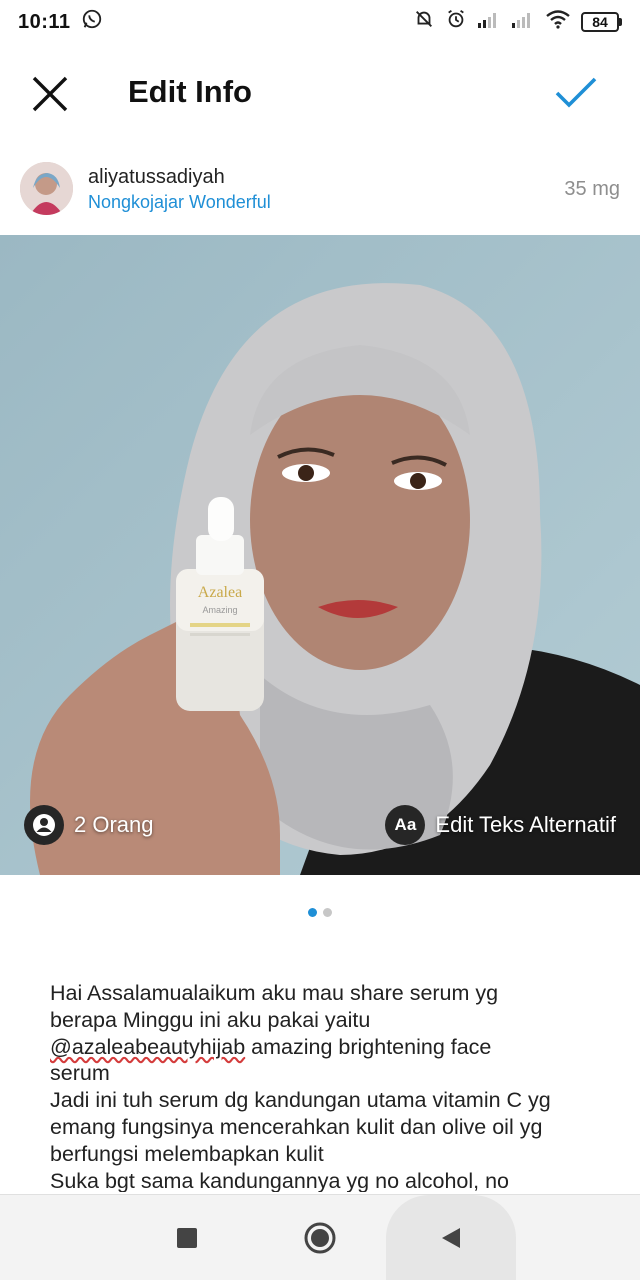 The width and height of the screenshot is (640, 1280). What do you see at coordinates (456, 22) in the screenshot?
I see `alarm-icon` at bounding box center [456, 22].